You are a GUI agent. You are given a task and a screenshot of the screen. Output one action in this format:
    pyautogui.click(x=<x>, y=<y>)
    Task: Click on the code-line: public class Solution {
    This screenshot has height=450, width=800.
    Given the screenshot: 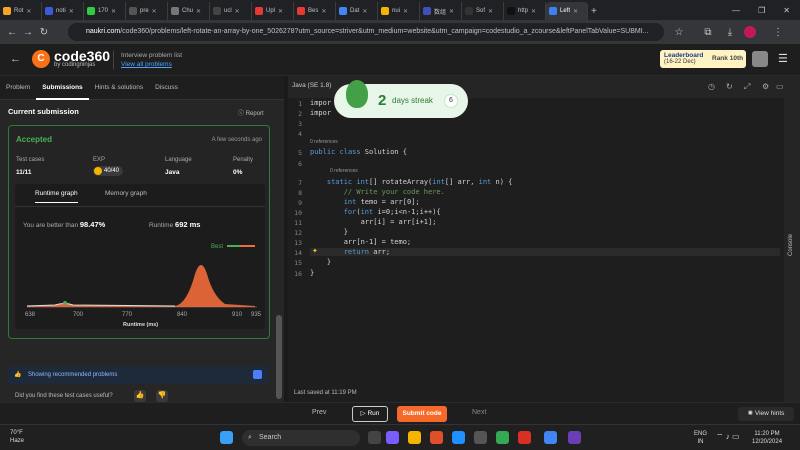 What is the action you would take?
    pyautogui.click(x=358, y=152)
    